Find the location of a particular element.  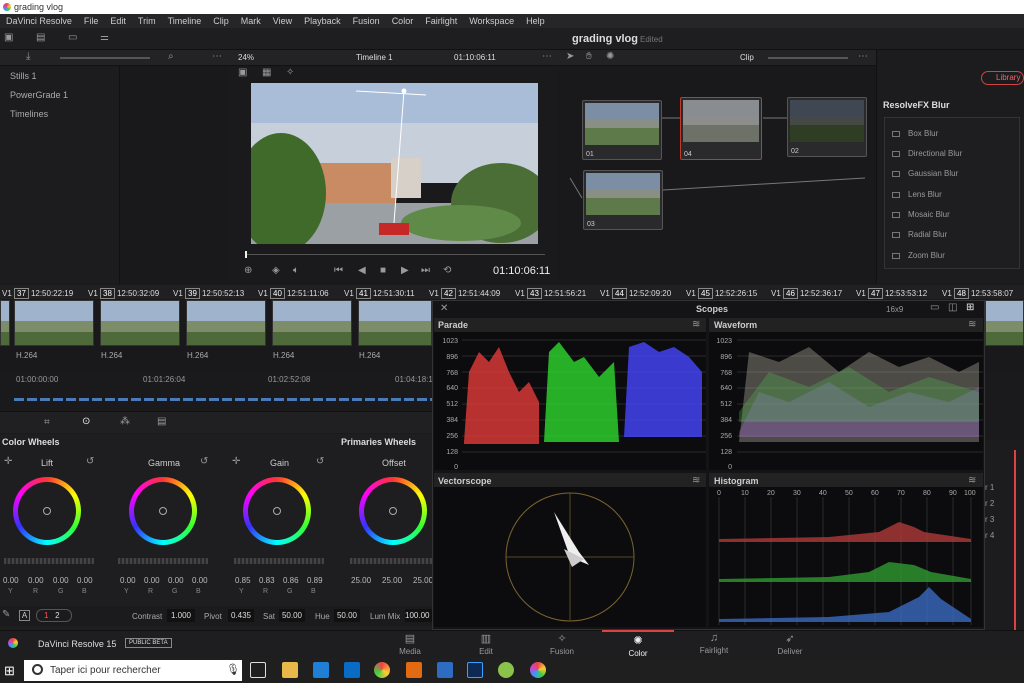

lift-master-slider is located at coordinates (49, 561).